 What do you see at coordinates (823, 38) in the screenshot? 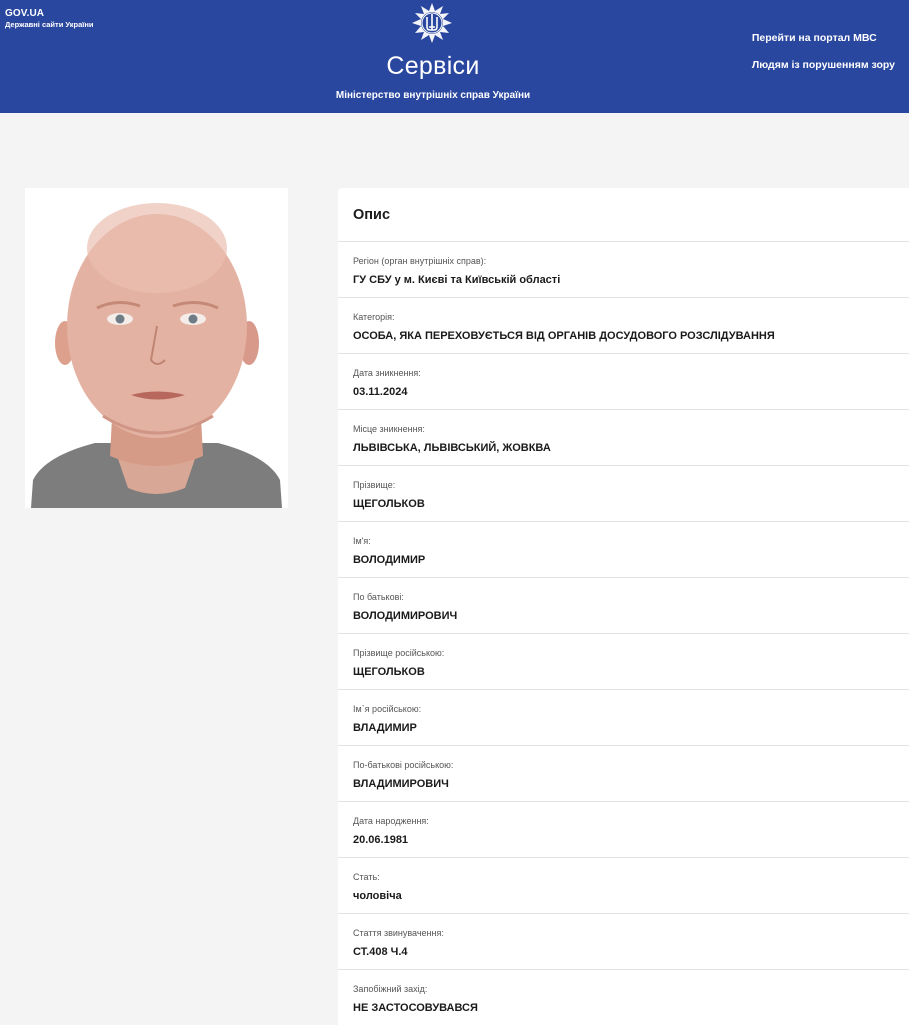
I see `mvs-portal-link: Перейти на портал МВС` at bounding box center [823, 38].